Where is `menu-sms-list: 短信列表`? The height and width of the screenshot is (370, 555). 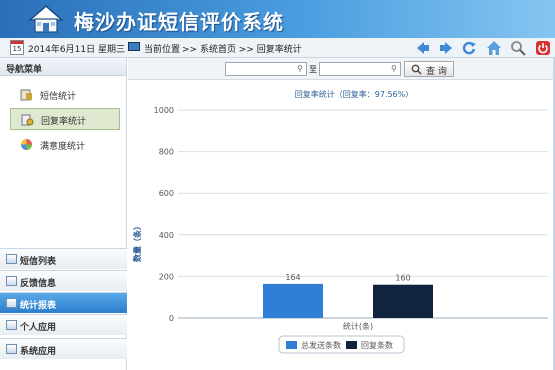
menu-sms-list: 短信列表 is located at coordinates (63, 258).